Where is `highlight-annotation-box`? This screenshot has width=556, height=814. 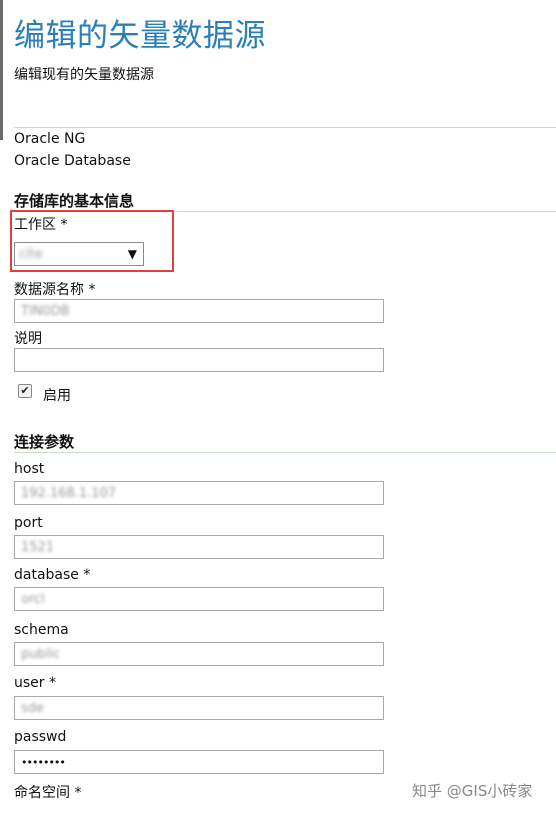
highlight-annotation-box is located at coordinates (92, 241).